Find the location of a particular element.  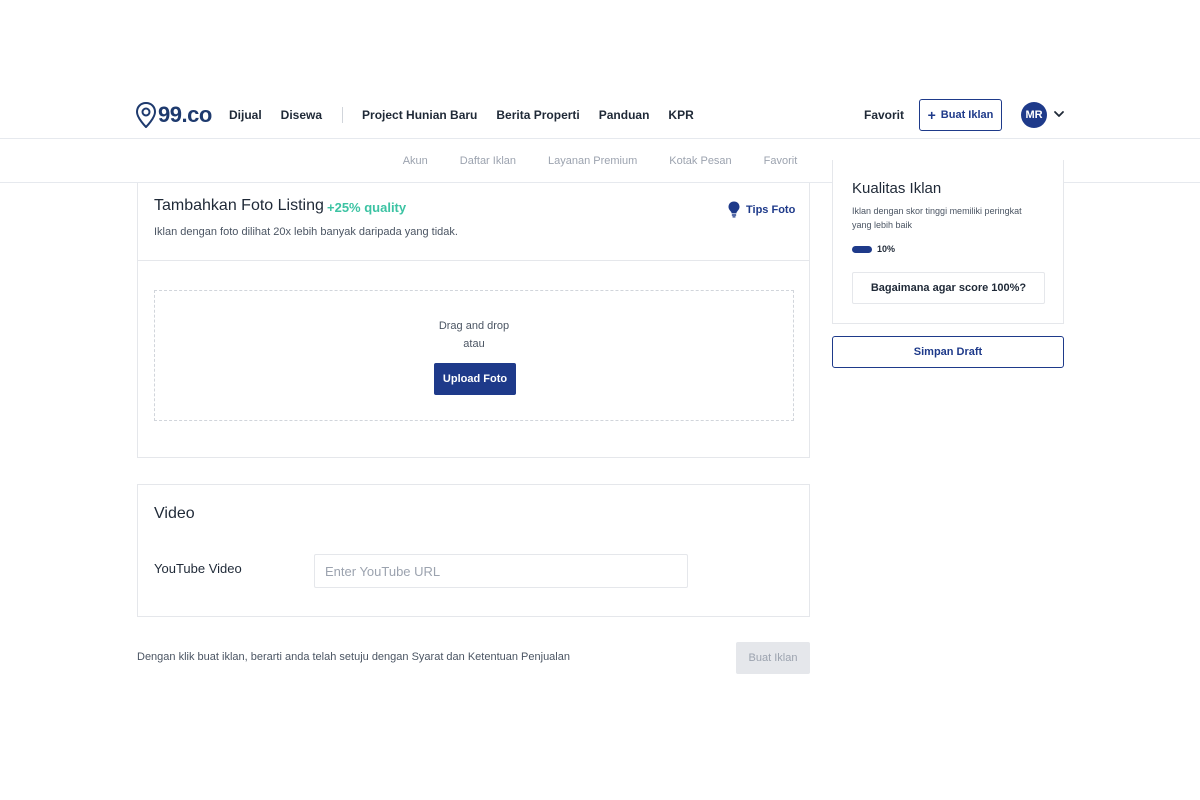

tips-foto-link: Tips Foto is located at coordinates (761, 209).